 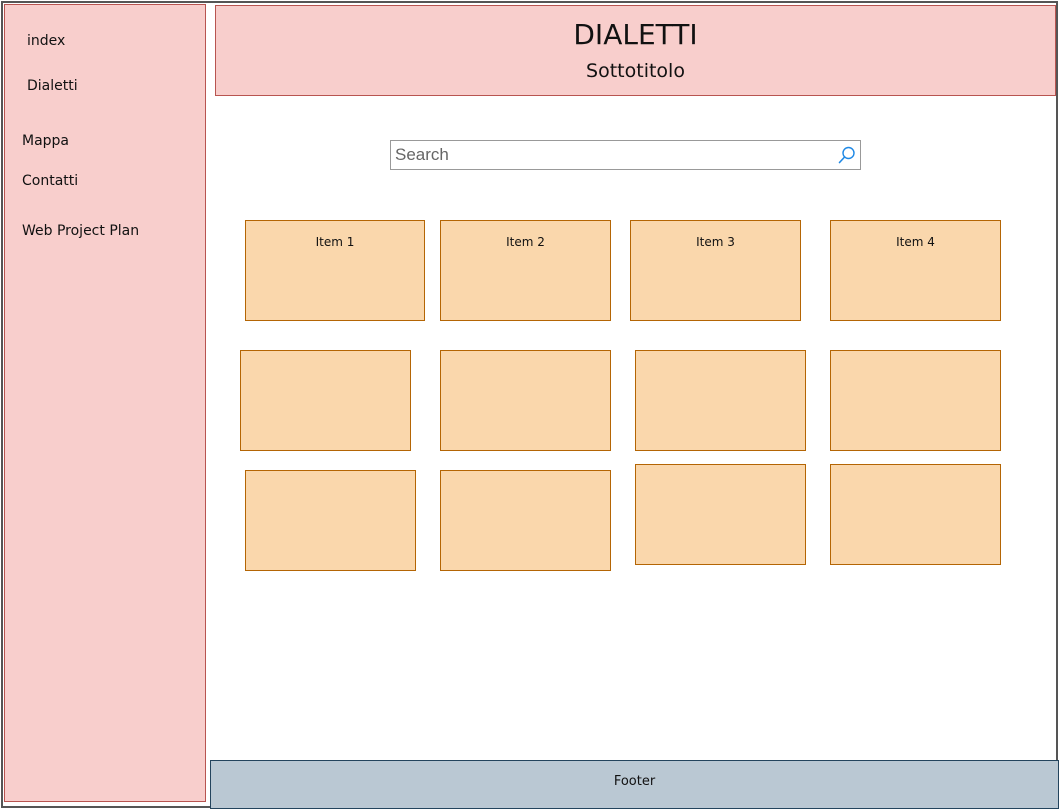 I want to click on grid-item-1: Item 1, so click(x=335, y=270).